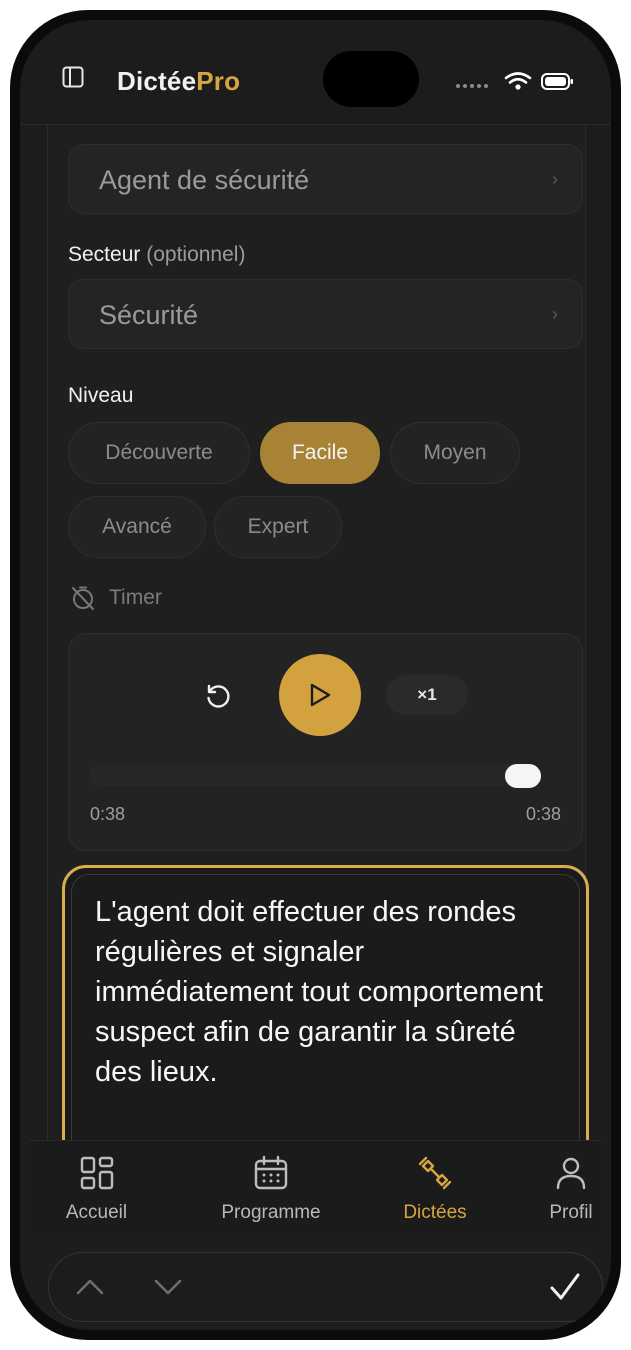 The height and width of the screenshot is (1350, 631). I want to click on checkmark-icon, so click(565, 1287).